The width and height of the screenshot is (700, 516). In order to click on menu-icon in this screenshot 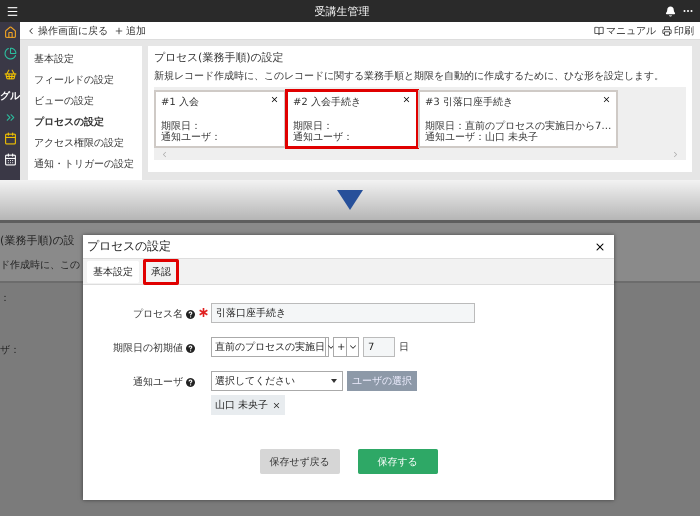, I will do `click(12, 11)`.